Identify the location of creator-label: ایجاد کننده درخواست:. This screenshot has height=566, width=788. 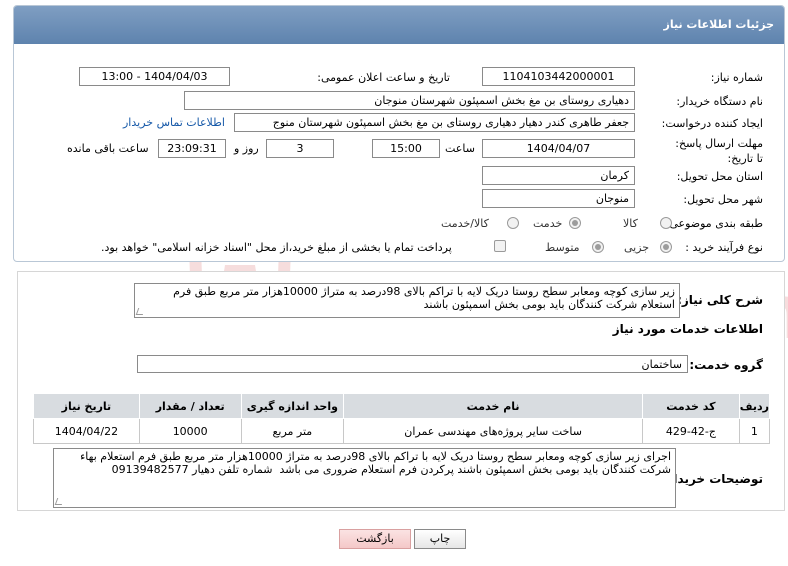
(712, 123).